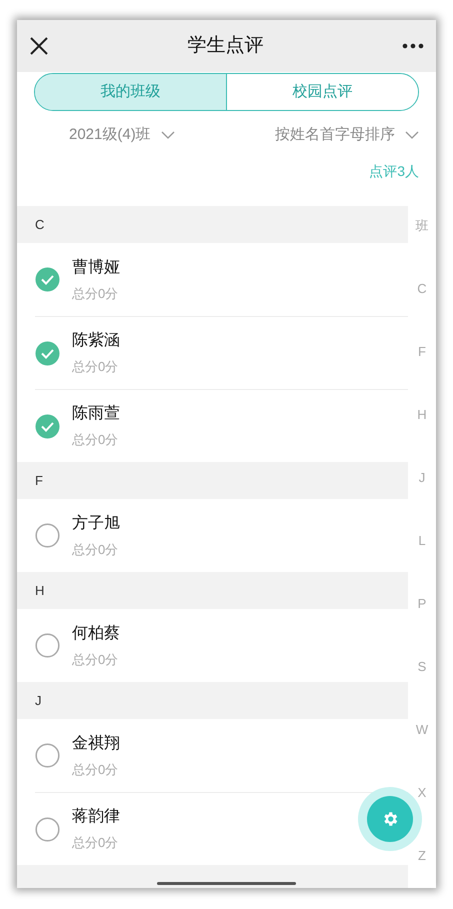 The width and height of the screenshot is (453, 909). I want to click on index-letter: S, so click(422, 666).